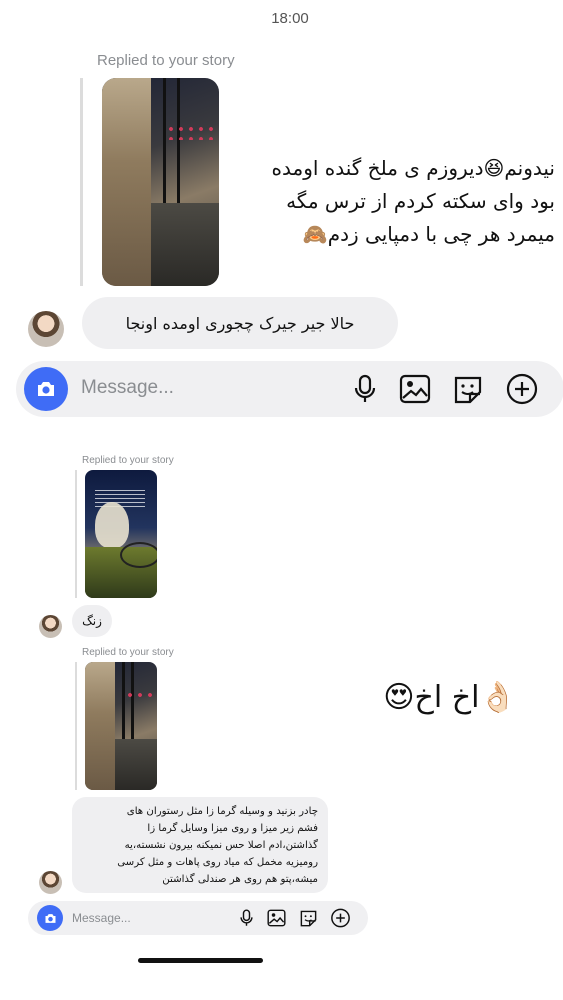  I want to click on message-bubble: حالا جیر جیرک چجوری اومده اونجا, so click(240, 323).